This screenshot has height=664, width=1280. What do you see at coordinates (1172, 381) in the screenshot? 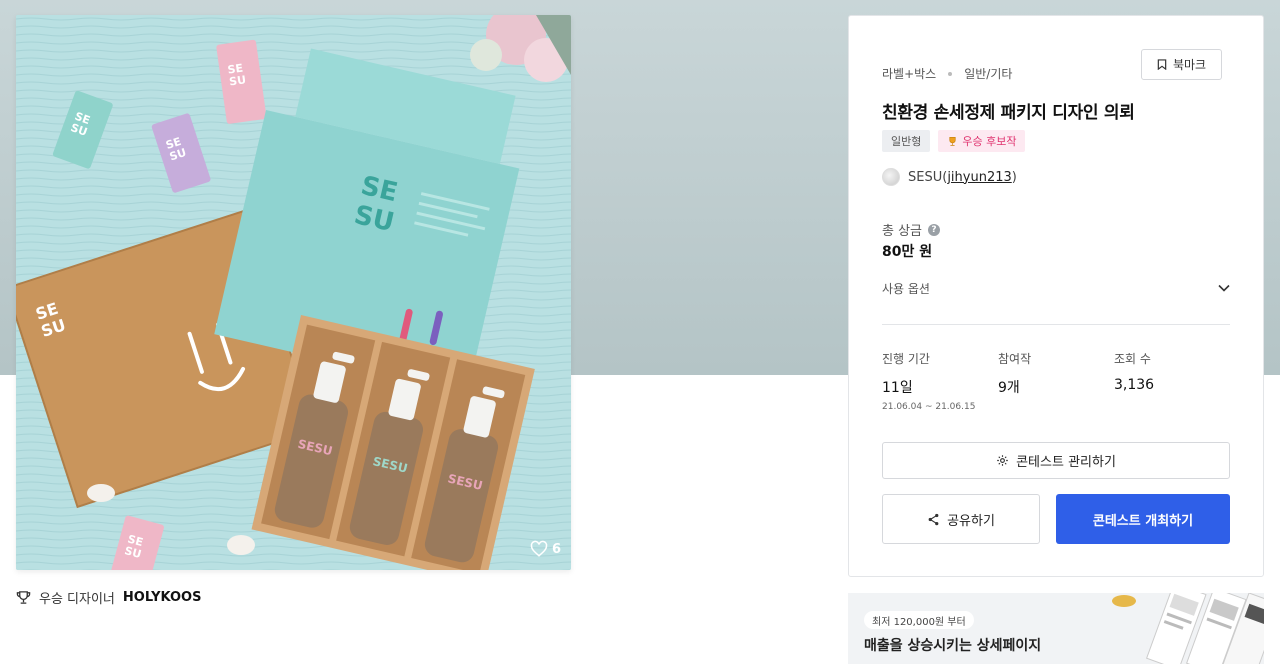
I see `stat-views: 조회 수 3,136` at bounding box center [1172, 381].